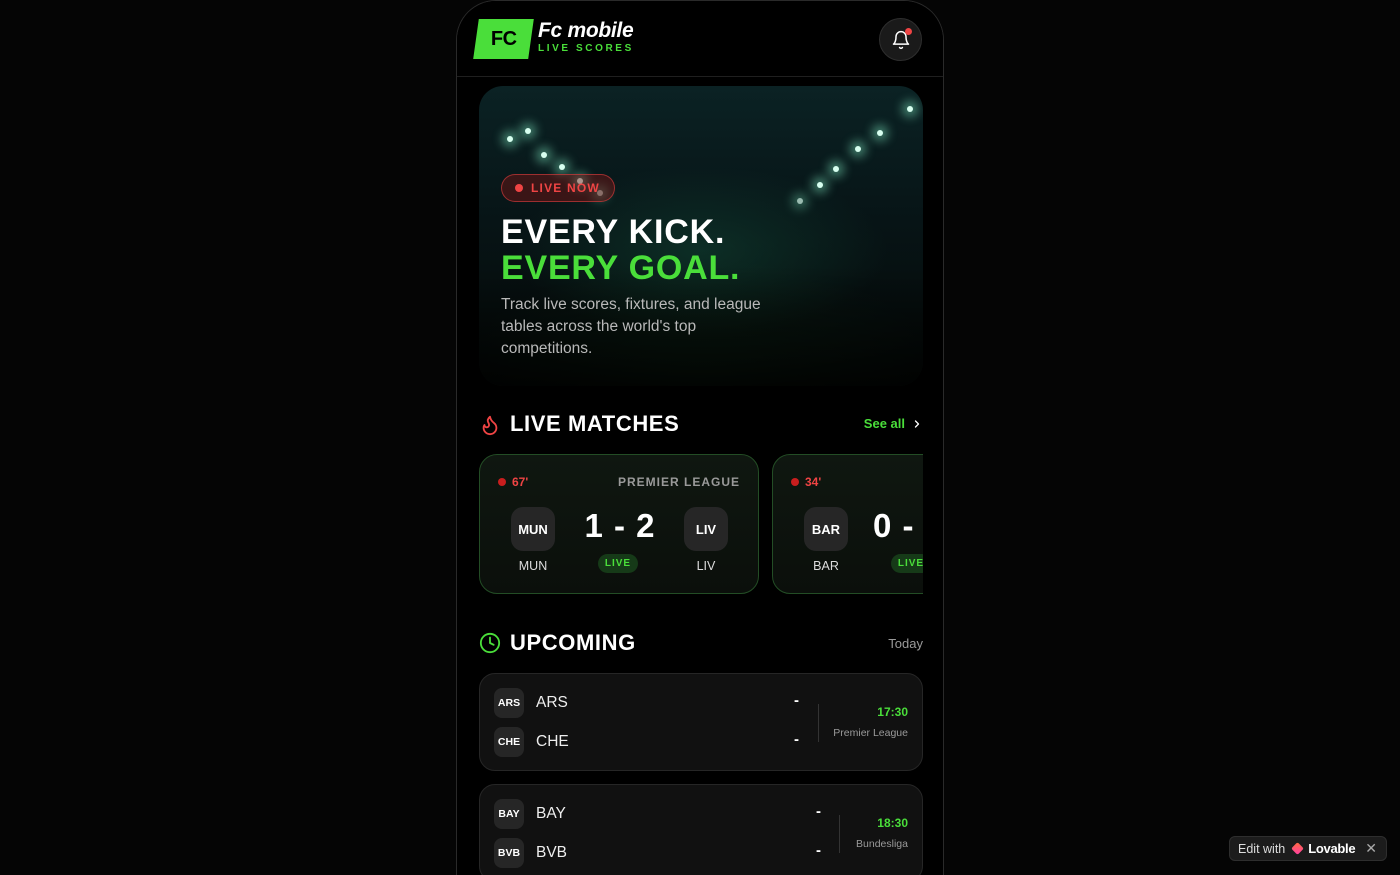 Image resolution: width=1400 pixels, height=875 pixels. I want to click on live-now-badge: LIVE NOW, so click(558, 188).